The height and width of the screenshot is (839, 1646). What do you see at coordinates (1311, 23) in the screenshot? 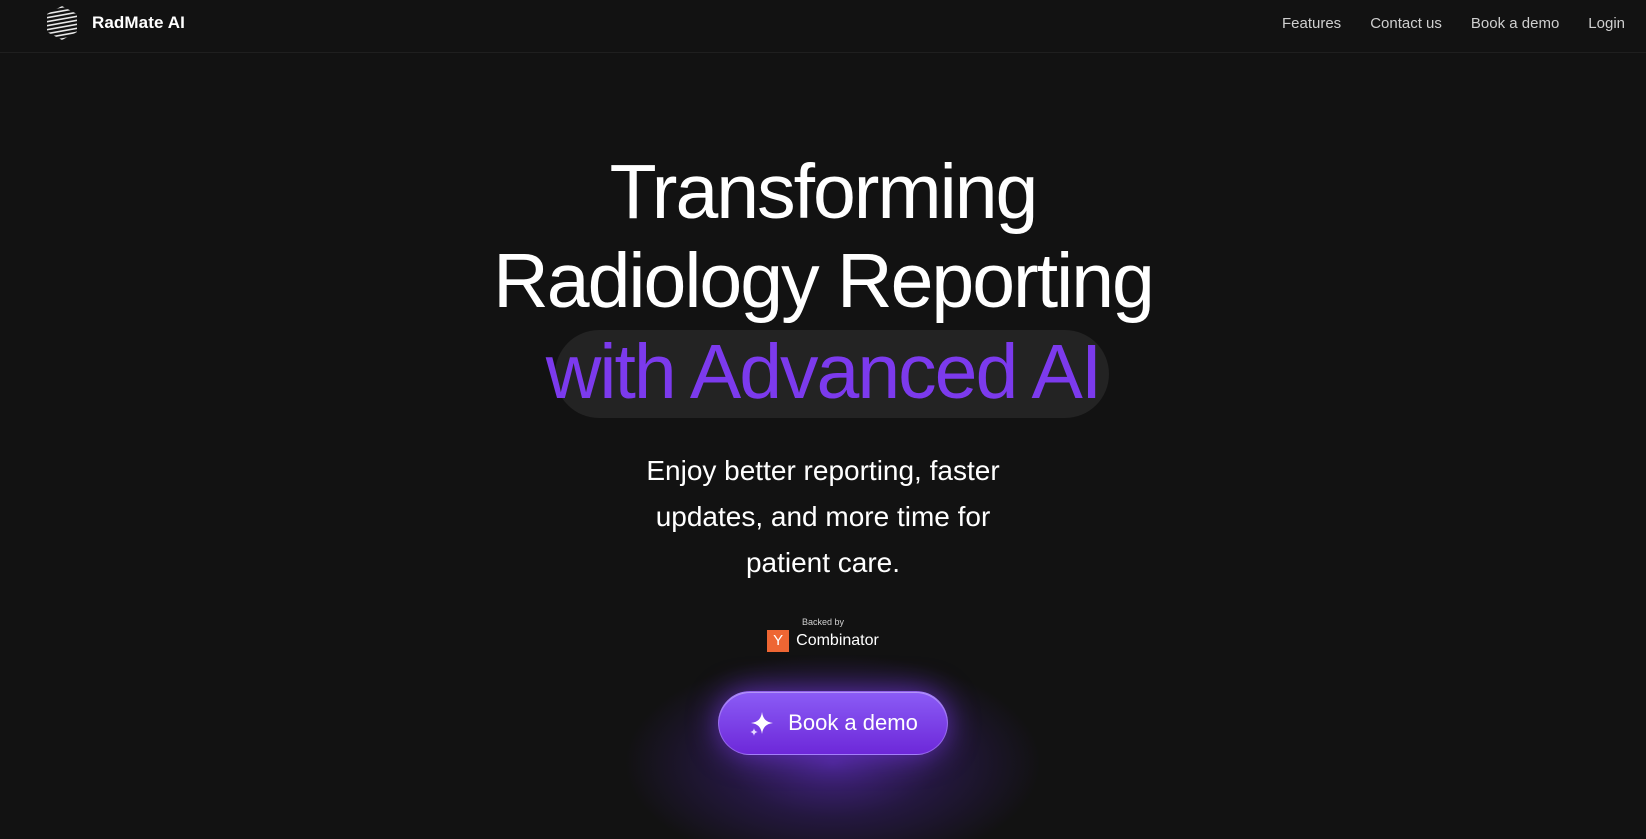
I see `nav-features-link: Features` at bounding box center [1311, 23].